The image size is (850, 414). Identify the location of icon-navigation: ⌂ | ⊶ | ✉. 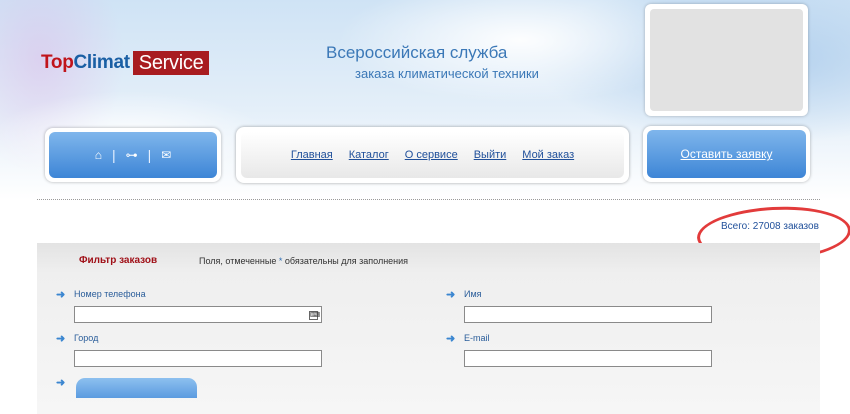
(133, 155).